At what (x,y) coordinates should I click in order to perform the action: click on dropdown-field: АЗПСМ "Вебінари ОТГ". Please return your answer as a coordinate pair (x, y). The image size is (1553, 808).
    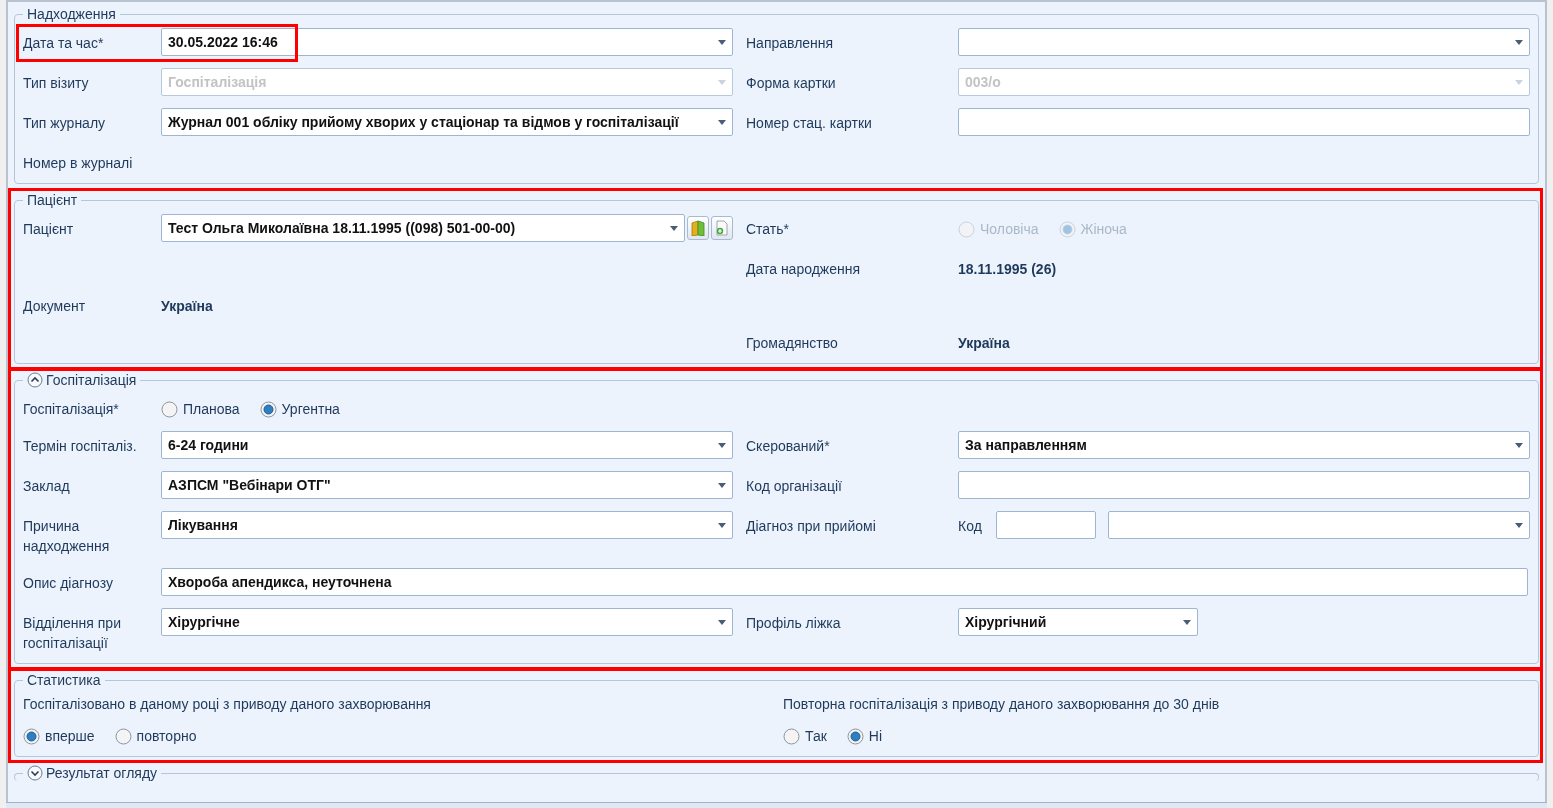
    Looking at the image, I should click on (447, 485).